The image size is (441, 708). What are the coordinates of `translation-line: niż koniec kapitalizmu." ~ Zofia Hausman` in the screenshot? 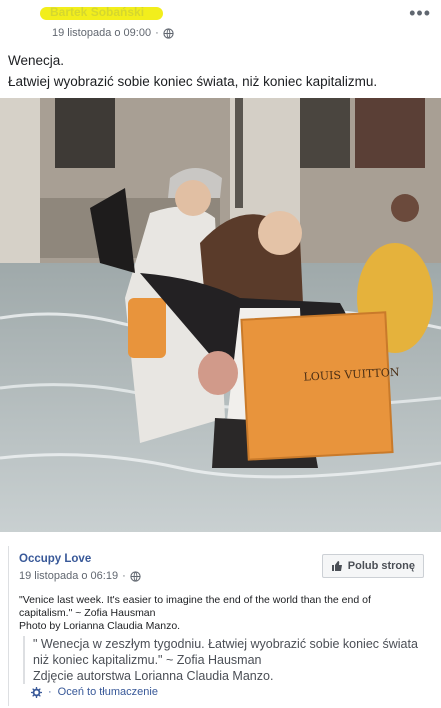 It's located at (147, 660).